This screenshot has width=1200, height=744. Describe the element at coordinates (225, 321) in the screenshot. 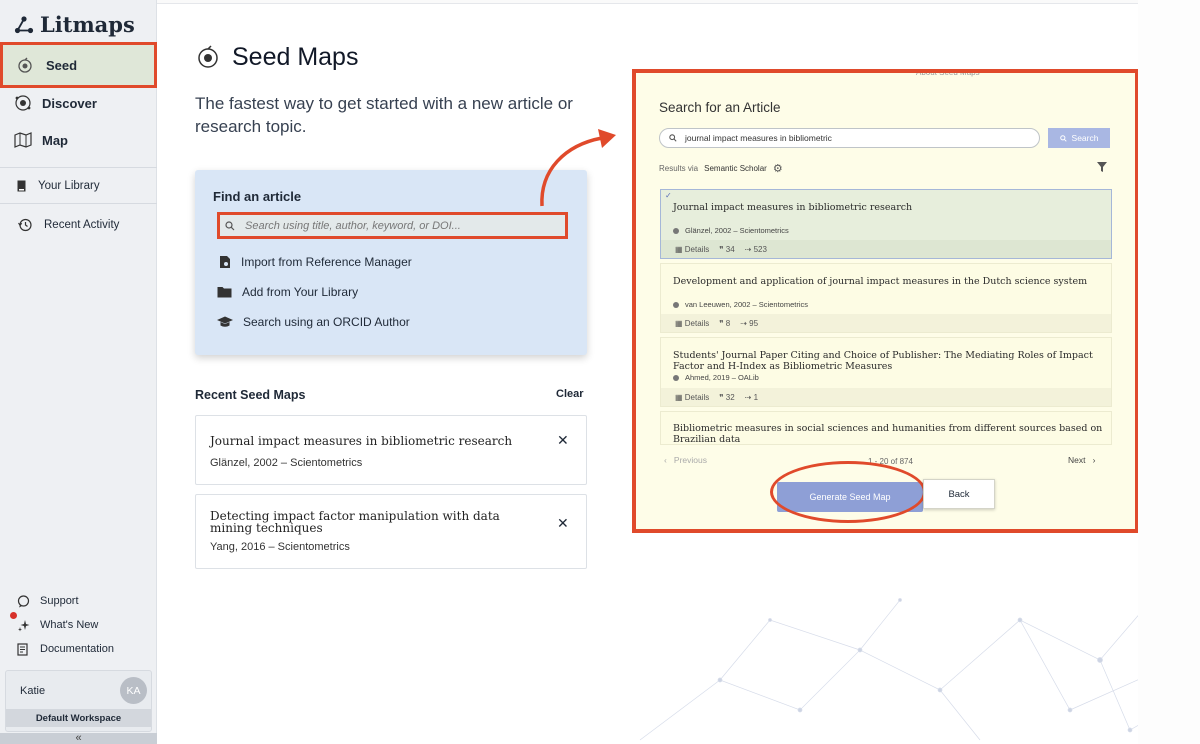

I see `graduation-cap-icon` at that location.